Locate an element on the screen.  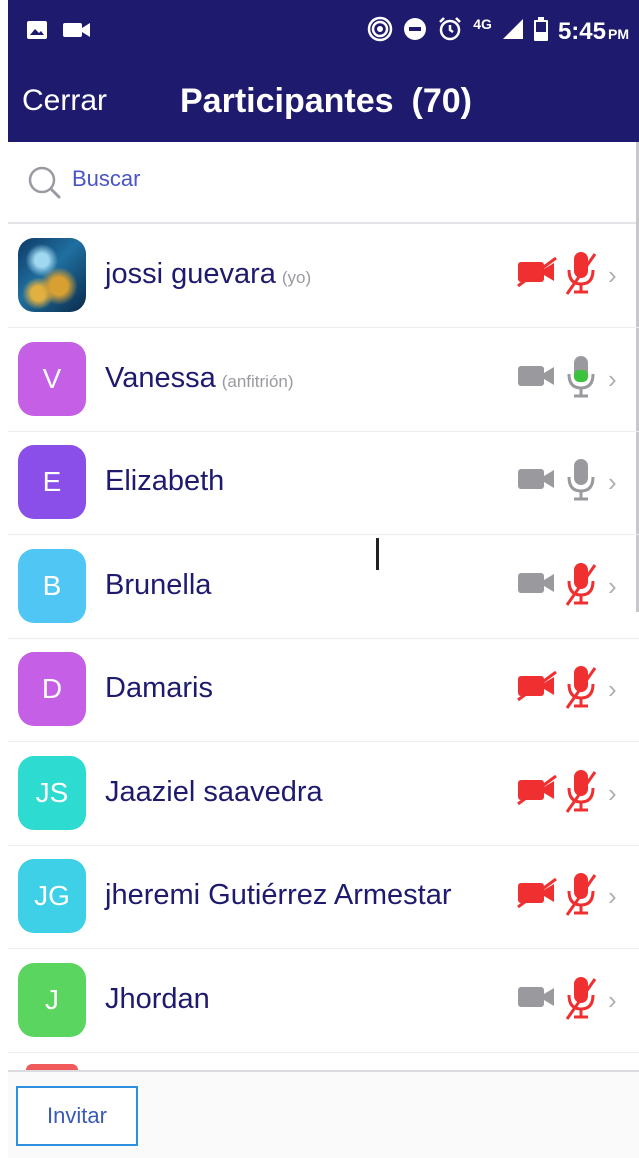
participant-row: B Brunella › is located at coordinates (323, 587).